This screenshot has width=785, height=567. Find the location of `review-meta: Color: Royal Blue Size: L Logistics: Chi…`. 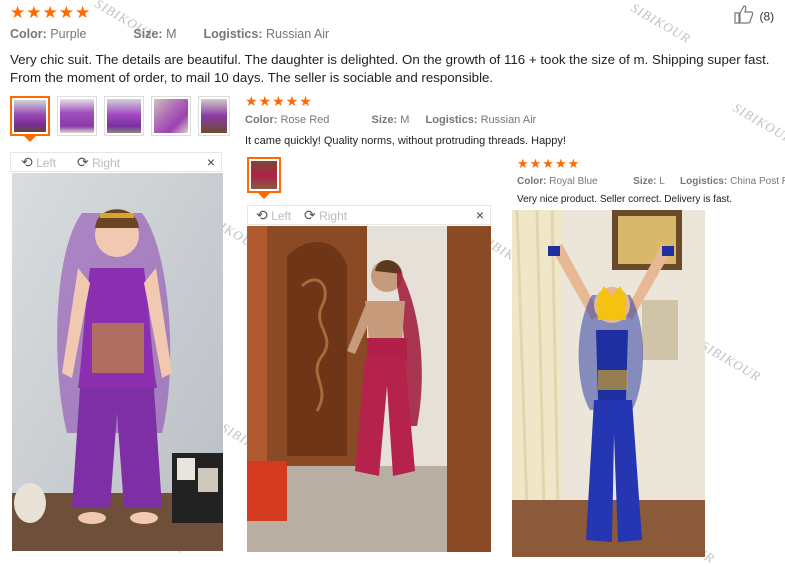

review-meta: Color: Royal Blue Size: L Logistics: Chi… is located at coordinates (651, 181).